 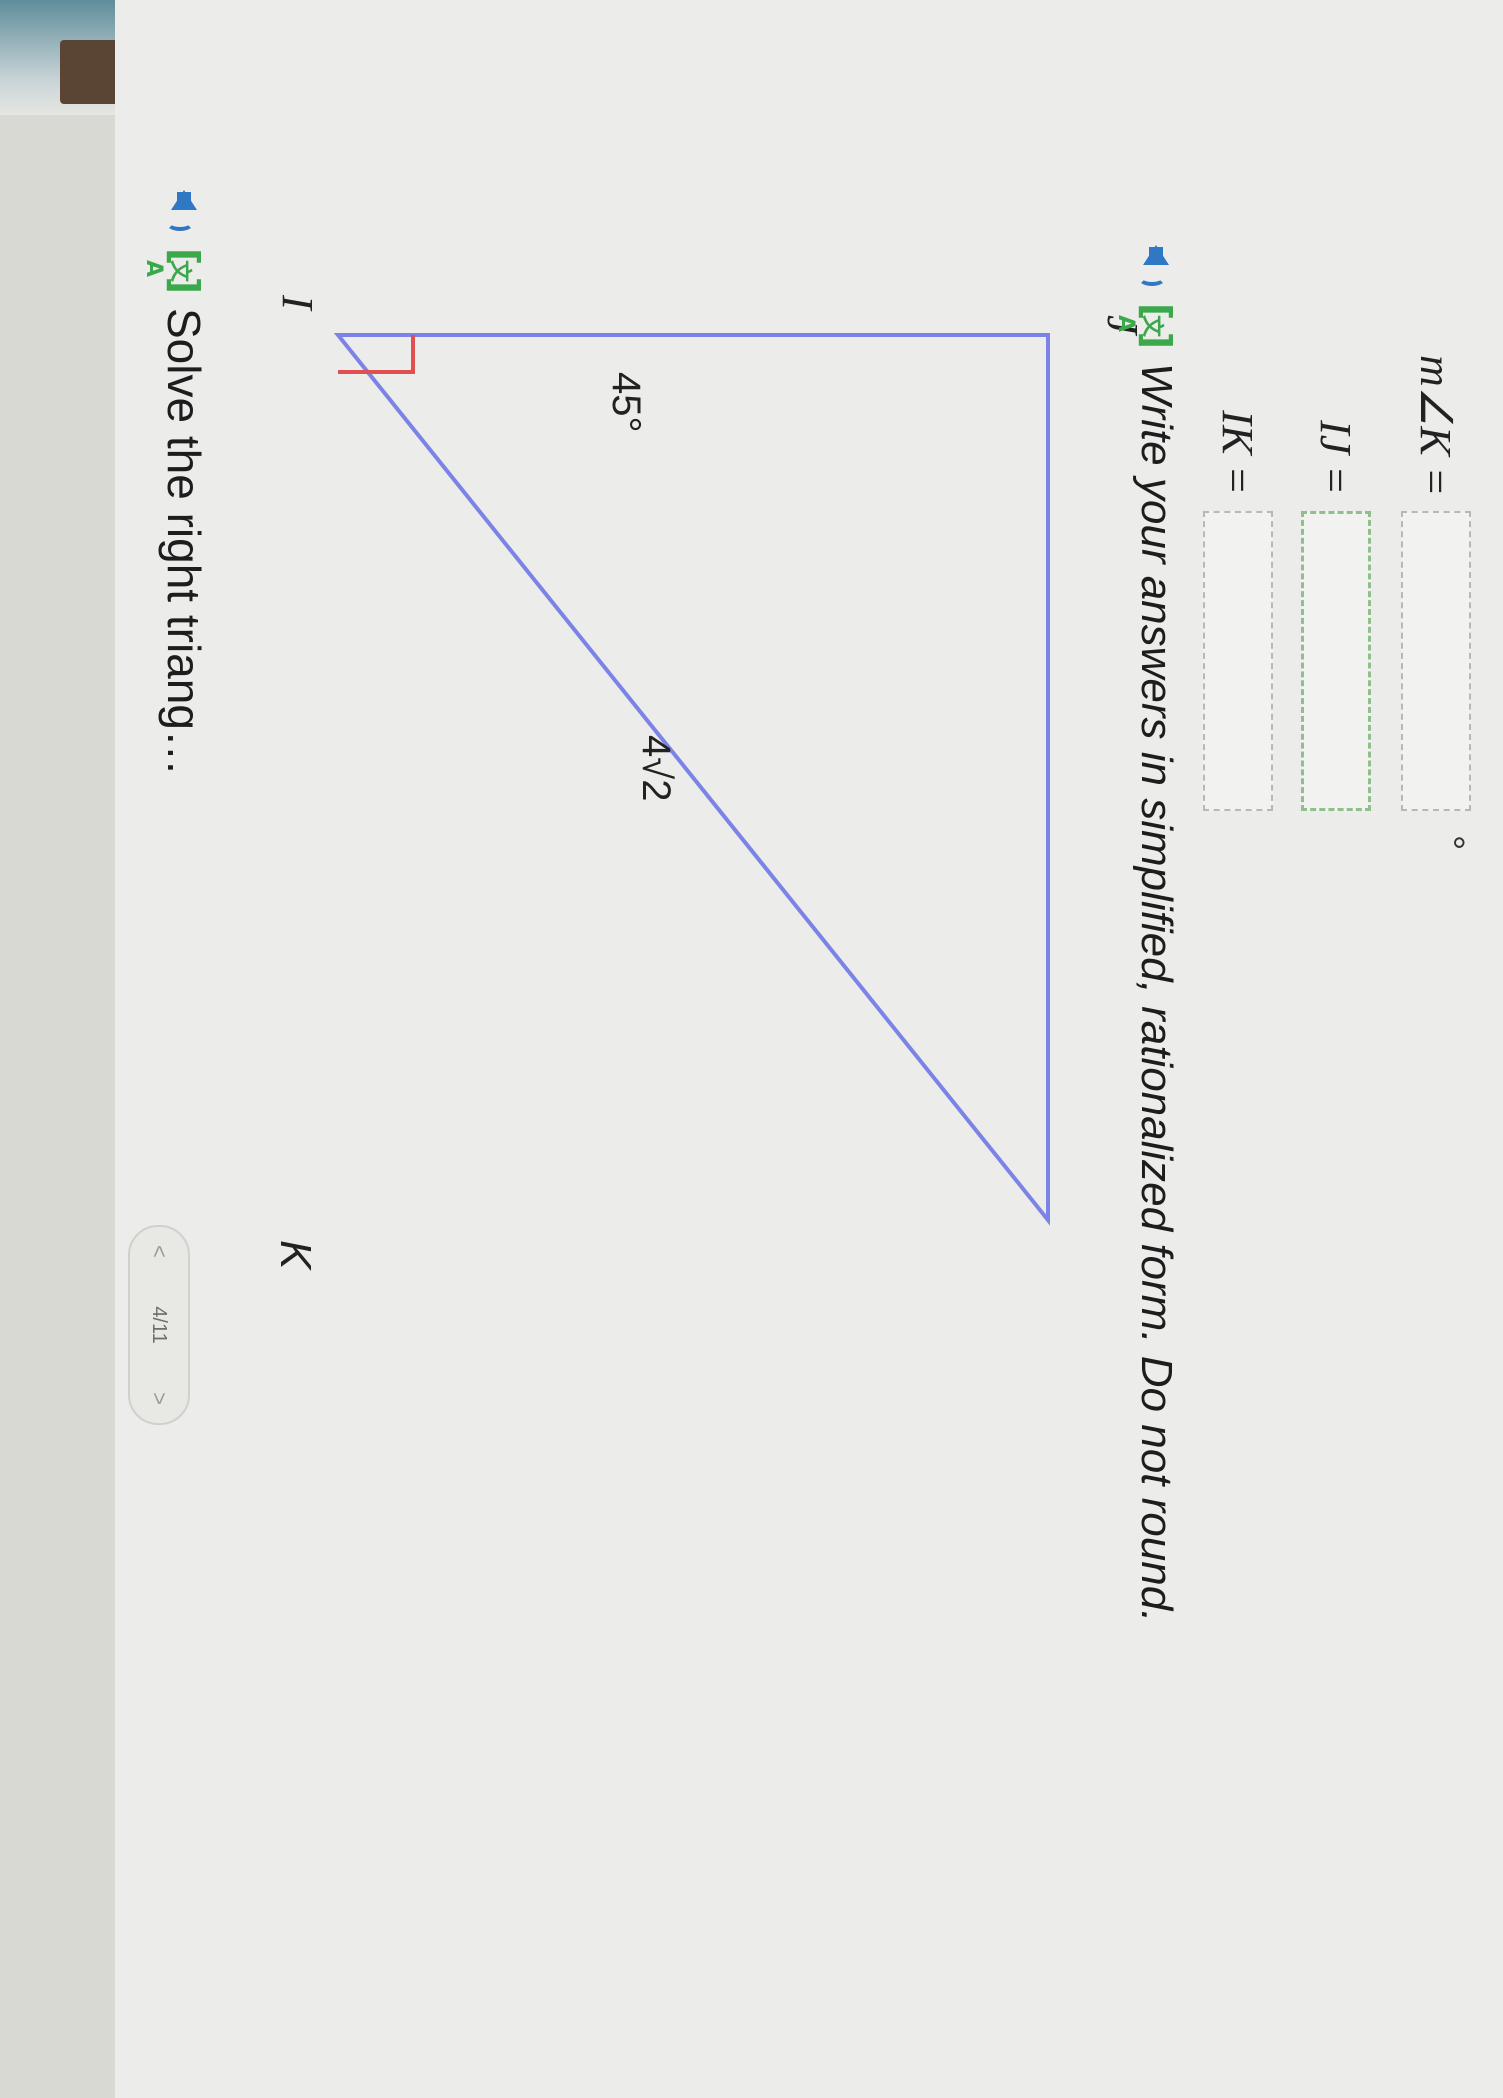 I want to click on translate-icon: [文A], so click(x=1146, y=326).